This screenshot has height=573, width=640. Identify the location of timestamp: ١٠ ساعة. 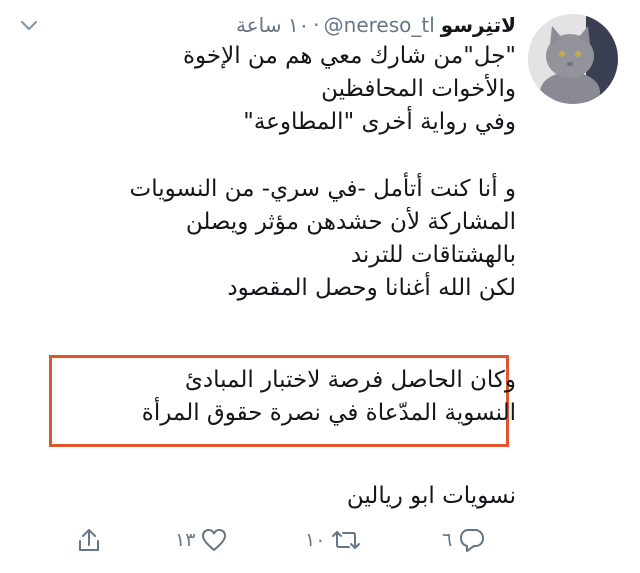
(272, 25).